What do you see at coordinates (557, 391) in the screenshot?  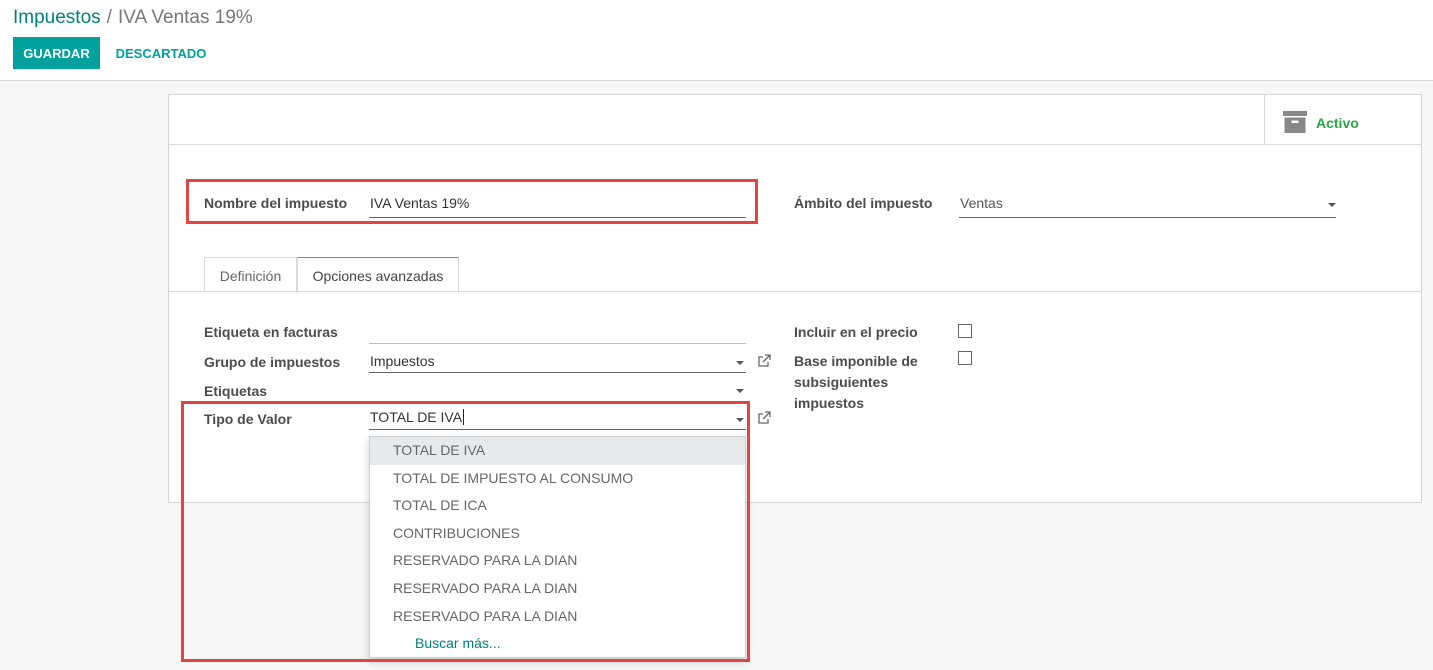 I see `tags-input` at bounding box center [557, 391].